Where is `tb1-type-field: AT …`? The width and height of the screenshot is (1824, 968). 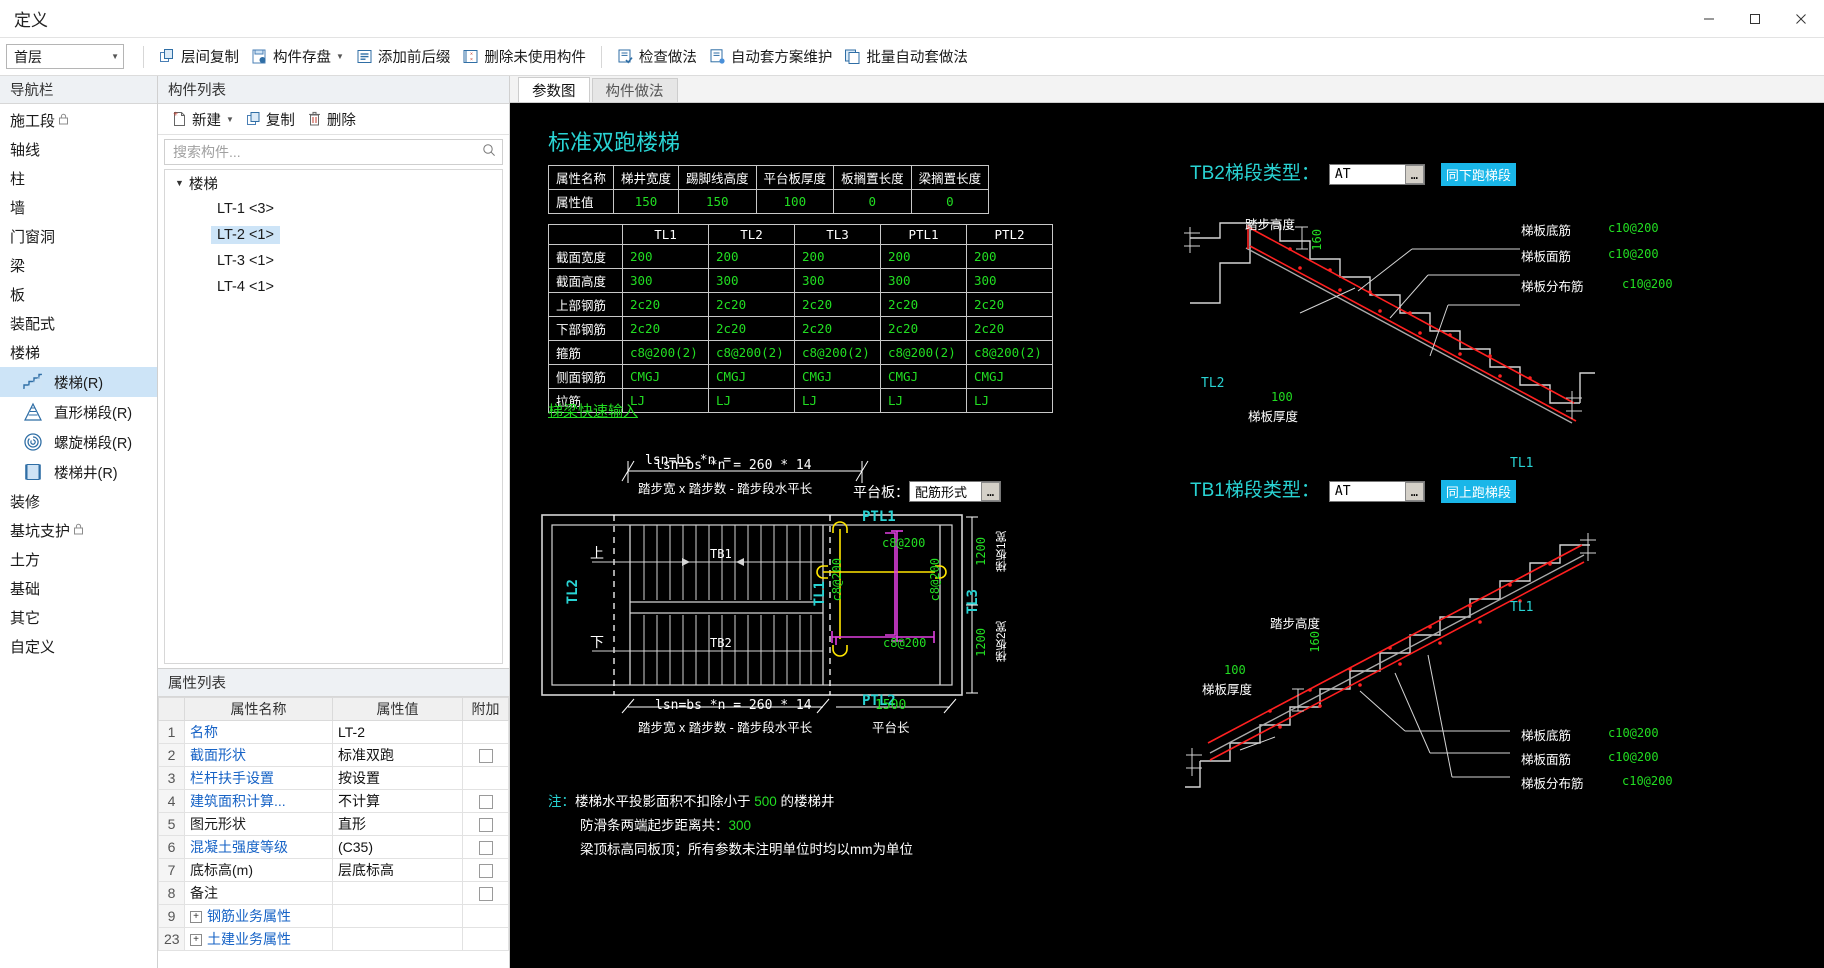
tb1-type-field: AT … is located at coordinates (1376, 491).